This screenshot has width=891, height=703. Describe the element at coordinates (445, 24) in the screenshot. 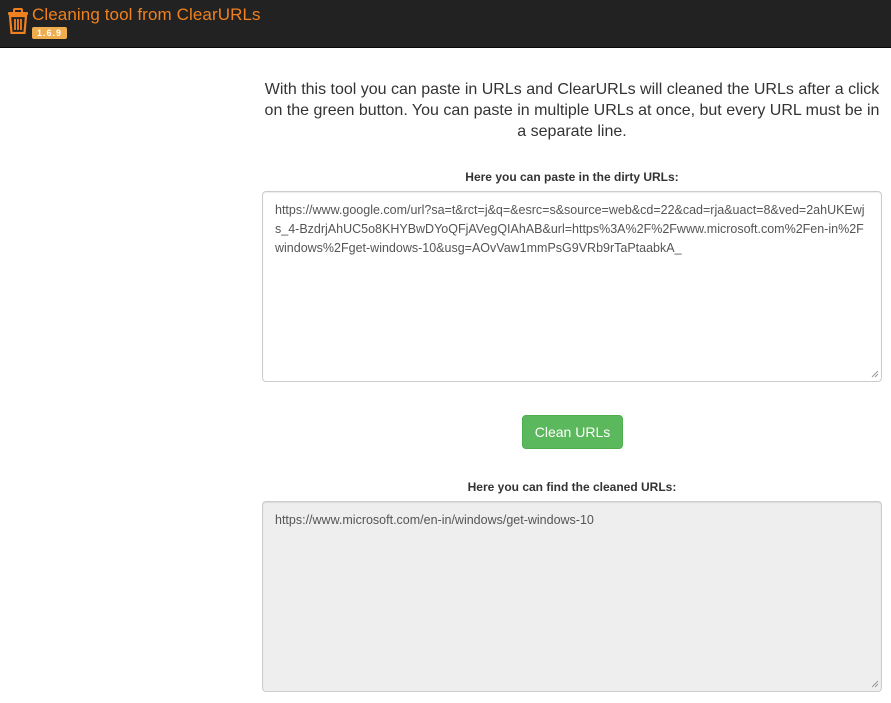

I see `top-navbar: Cleaning tool from ClearURLs 1.6.9` at that location.